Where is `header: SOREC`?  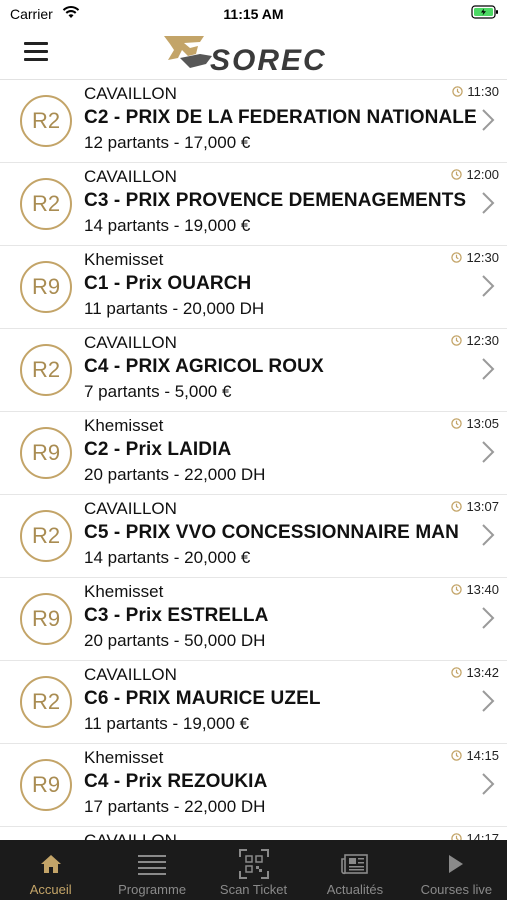 header: SOREC is located at coordinates (253, 54).